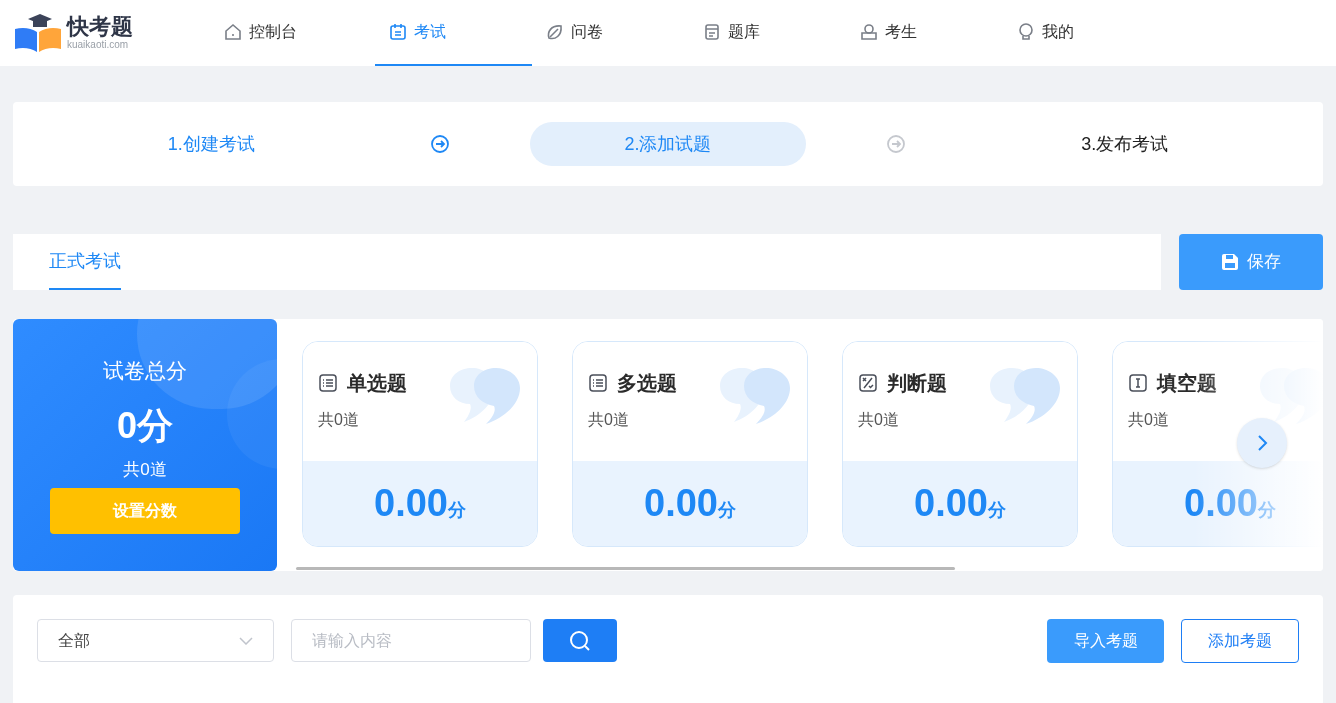 Image resolution: width=1336 pixels, height=703 pixels. I want to click on type-select: 全部, so click(155, 640).